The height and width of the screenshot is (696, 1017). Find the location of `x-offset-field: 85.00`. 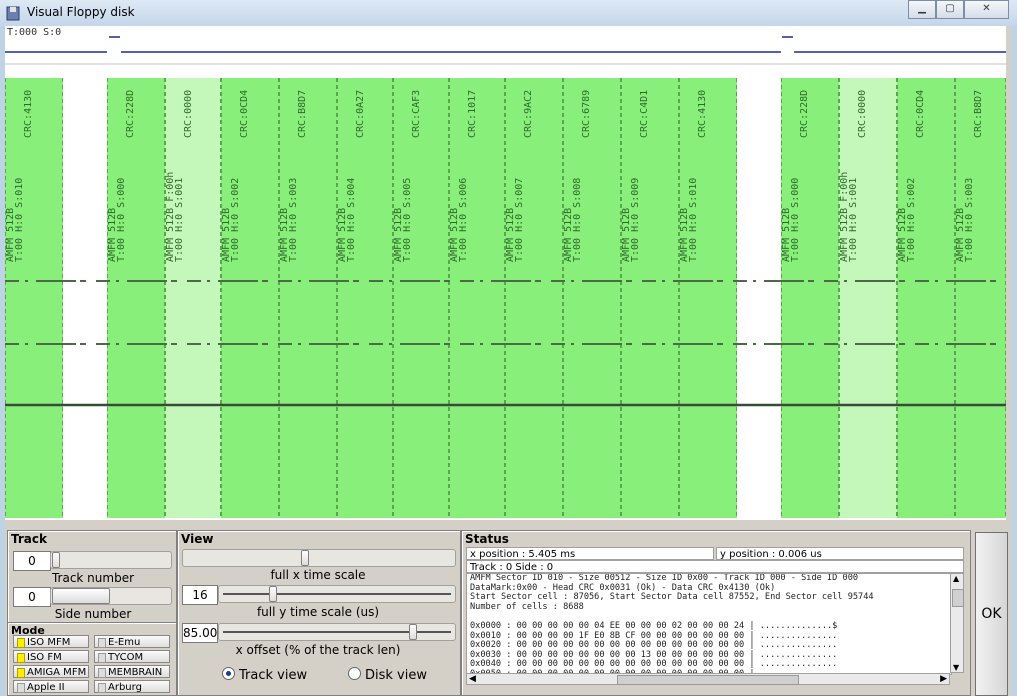

x-offset-field: 85.00 is located at coordinates (200, 633).